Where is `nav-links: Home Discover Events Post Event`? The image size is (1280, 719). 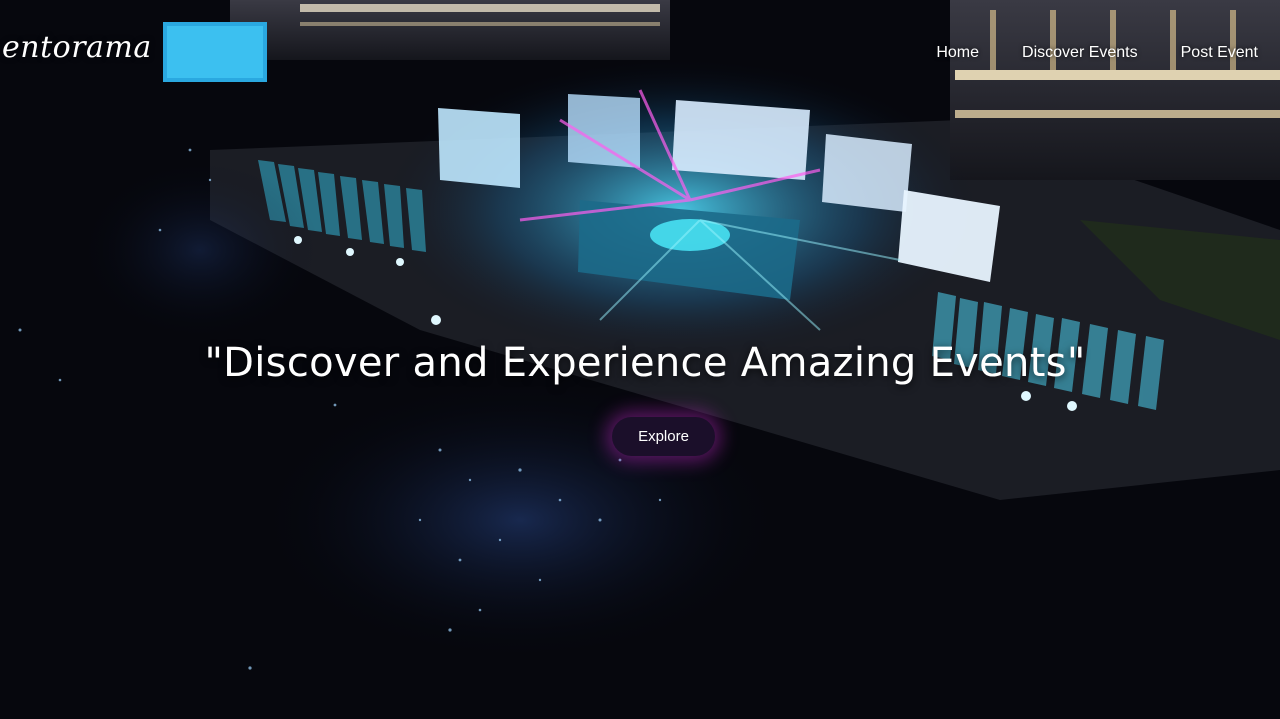 nav-links: Home Discover Events Post Event is located at coordinates (1075, 53).